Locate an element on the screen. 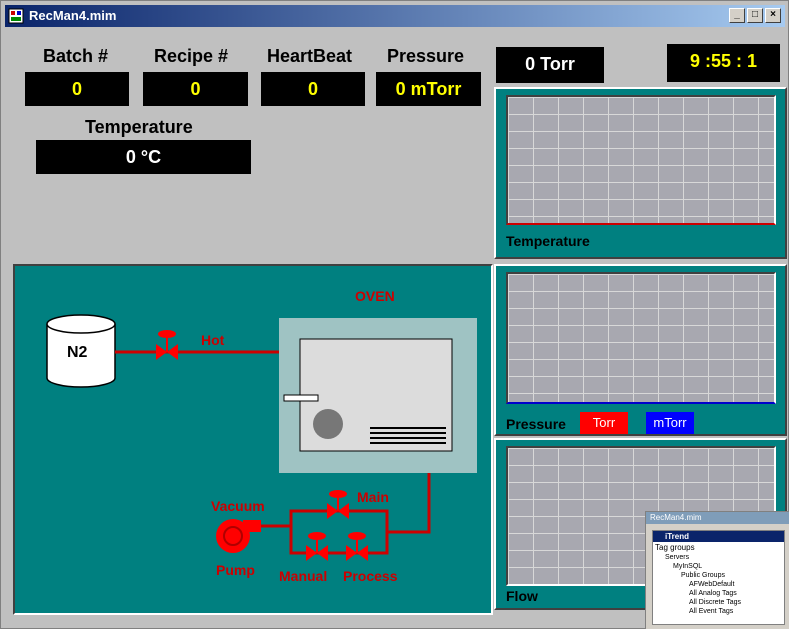 The height and width of the screenshot is (629, 789). popup-app-title: iTrend is located at coordinates (718, 536).